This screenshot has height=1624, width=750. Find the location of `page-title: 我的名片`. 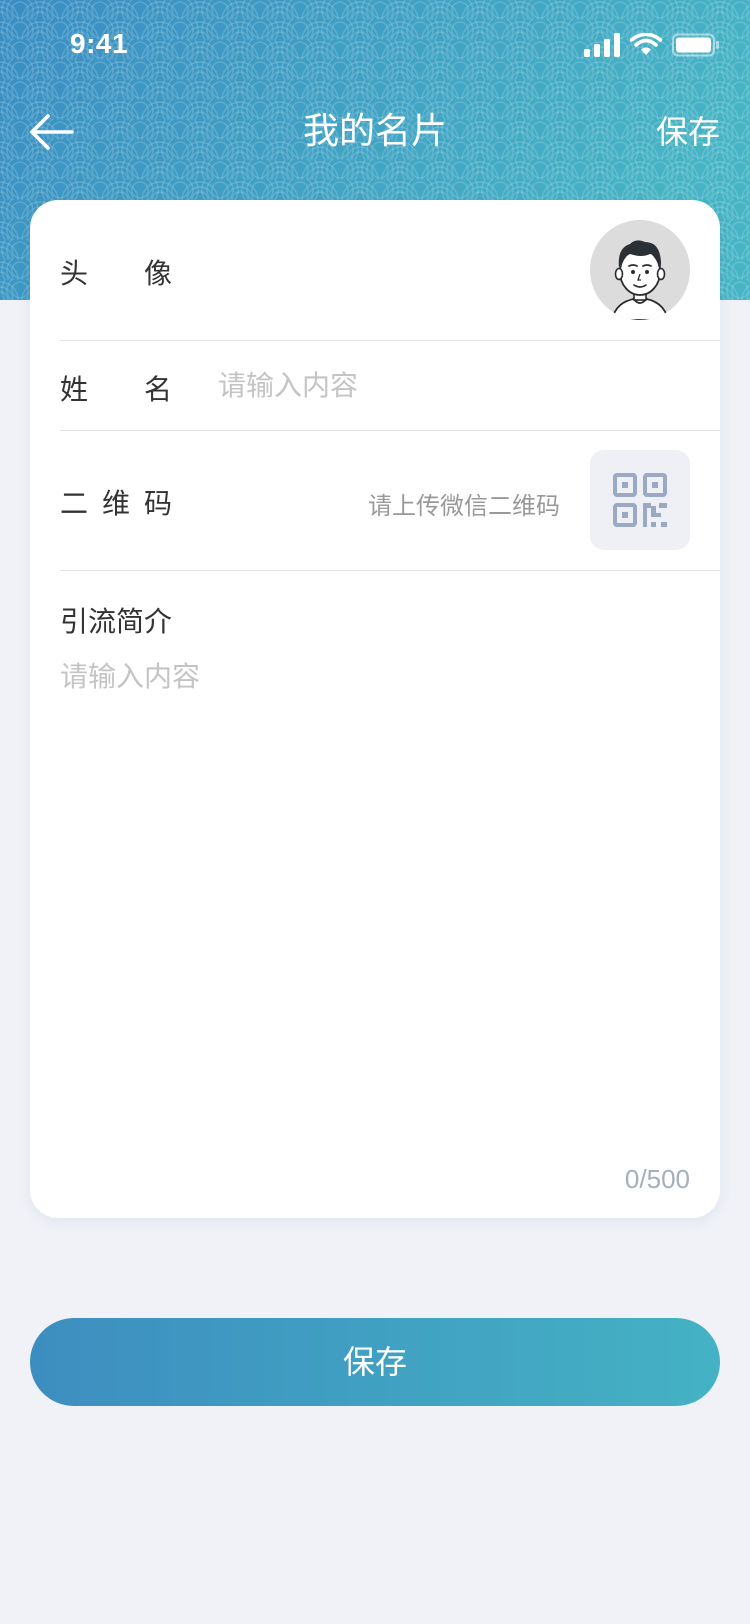

page-title: 我的名片 is located at coordinates (374, 131).